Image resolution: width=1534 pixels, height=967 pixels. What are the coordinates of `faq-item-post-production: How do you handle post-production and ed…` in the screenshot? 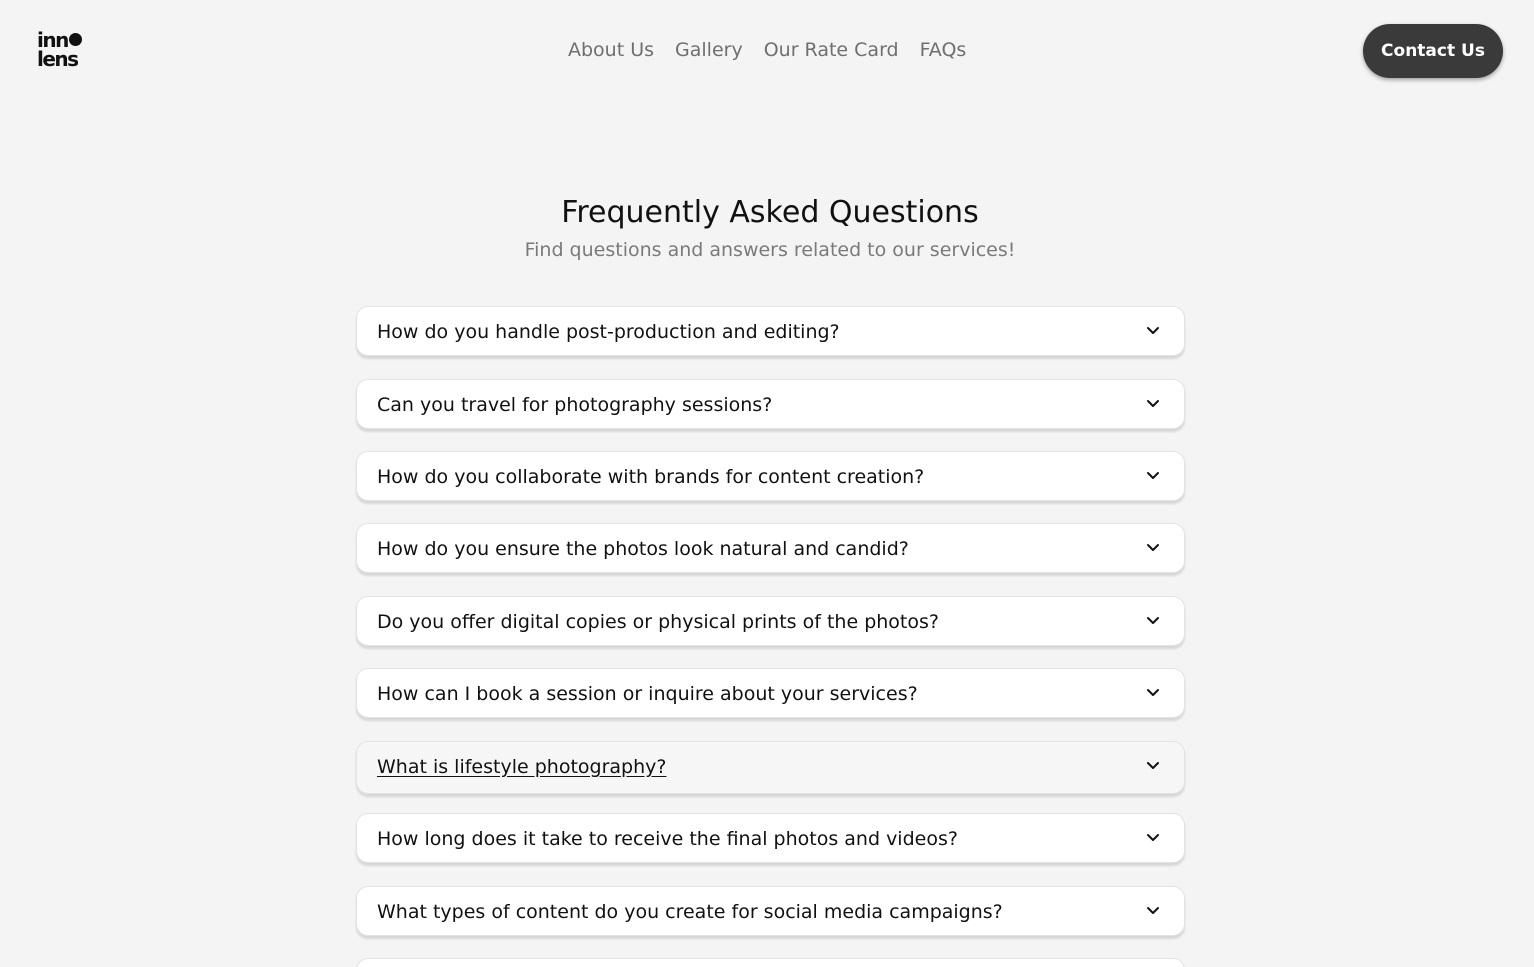 It's located at (770, 331).